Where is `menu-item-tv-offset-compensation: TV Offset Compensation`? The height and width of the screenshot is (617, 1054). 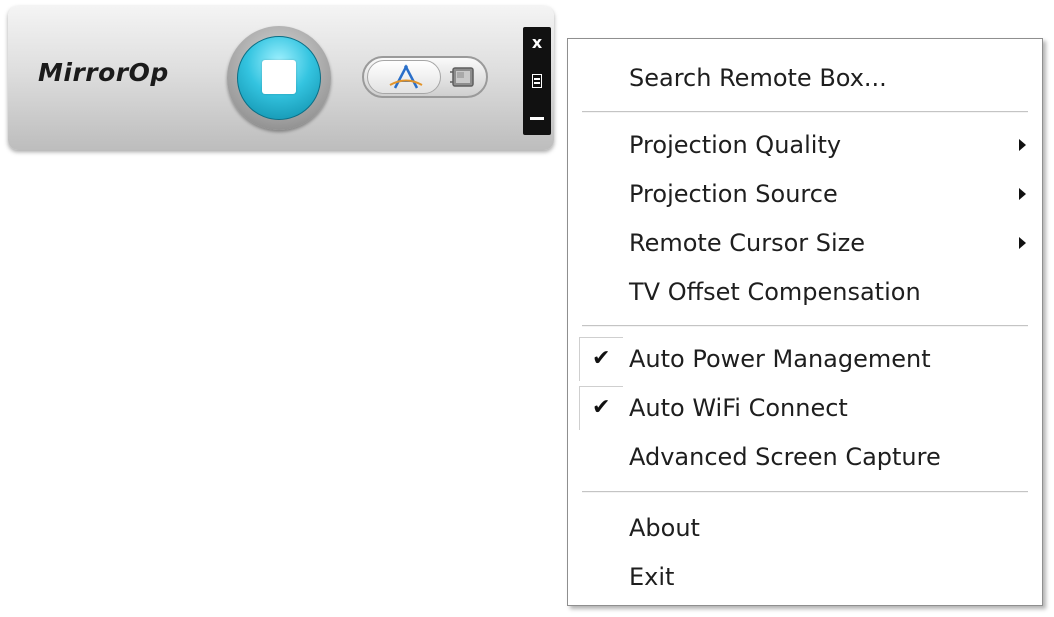
menu-item-tv-offset-compensation: TV Offset Compensation is located at coordinates (805, 292).